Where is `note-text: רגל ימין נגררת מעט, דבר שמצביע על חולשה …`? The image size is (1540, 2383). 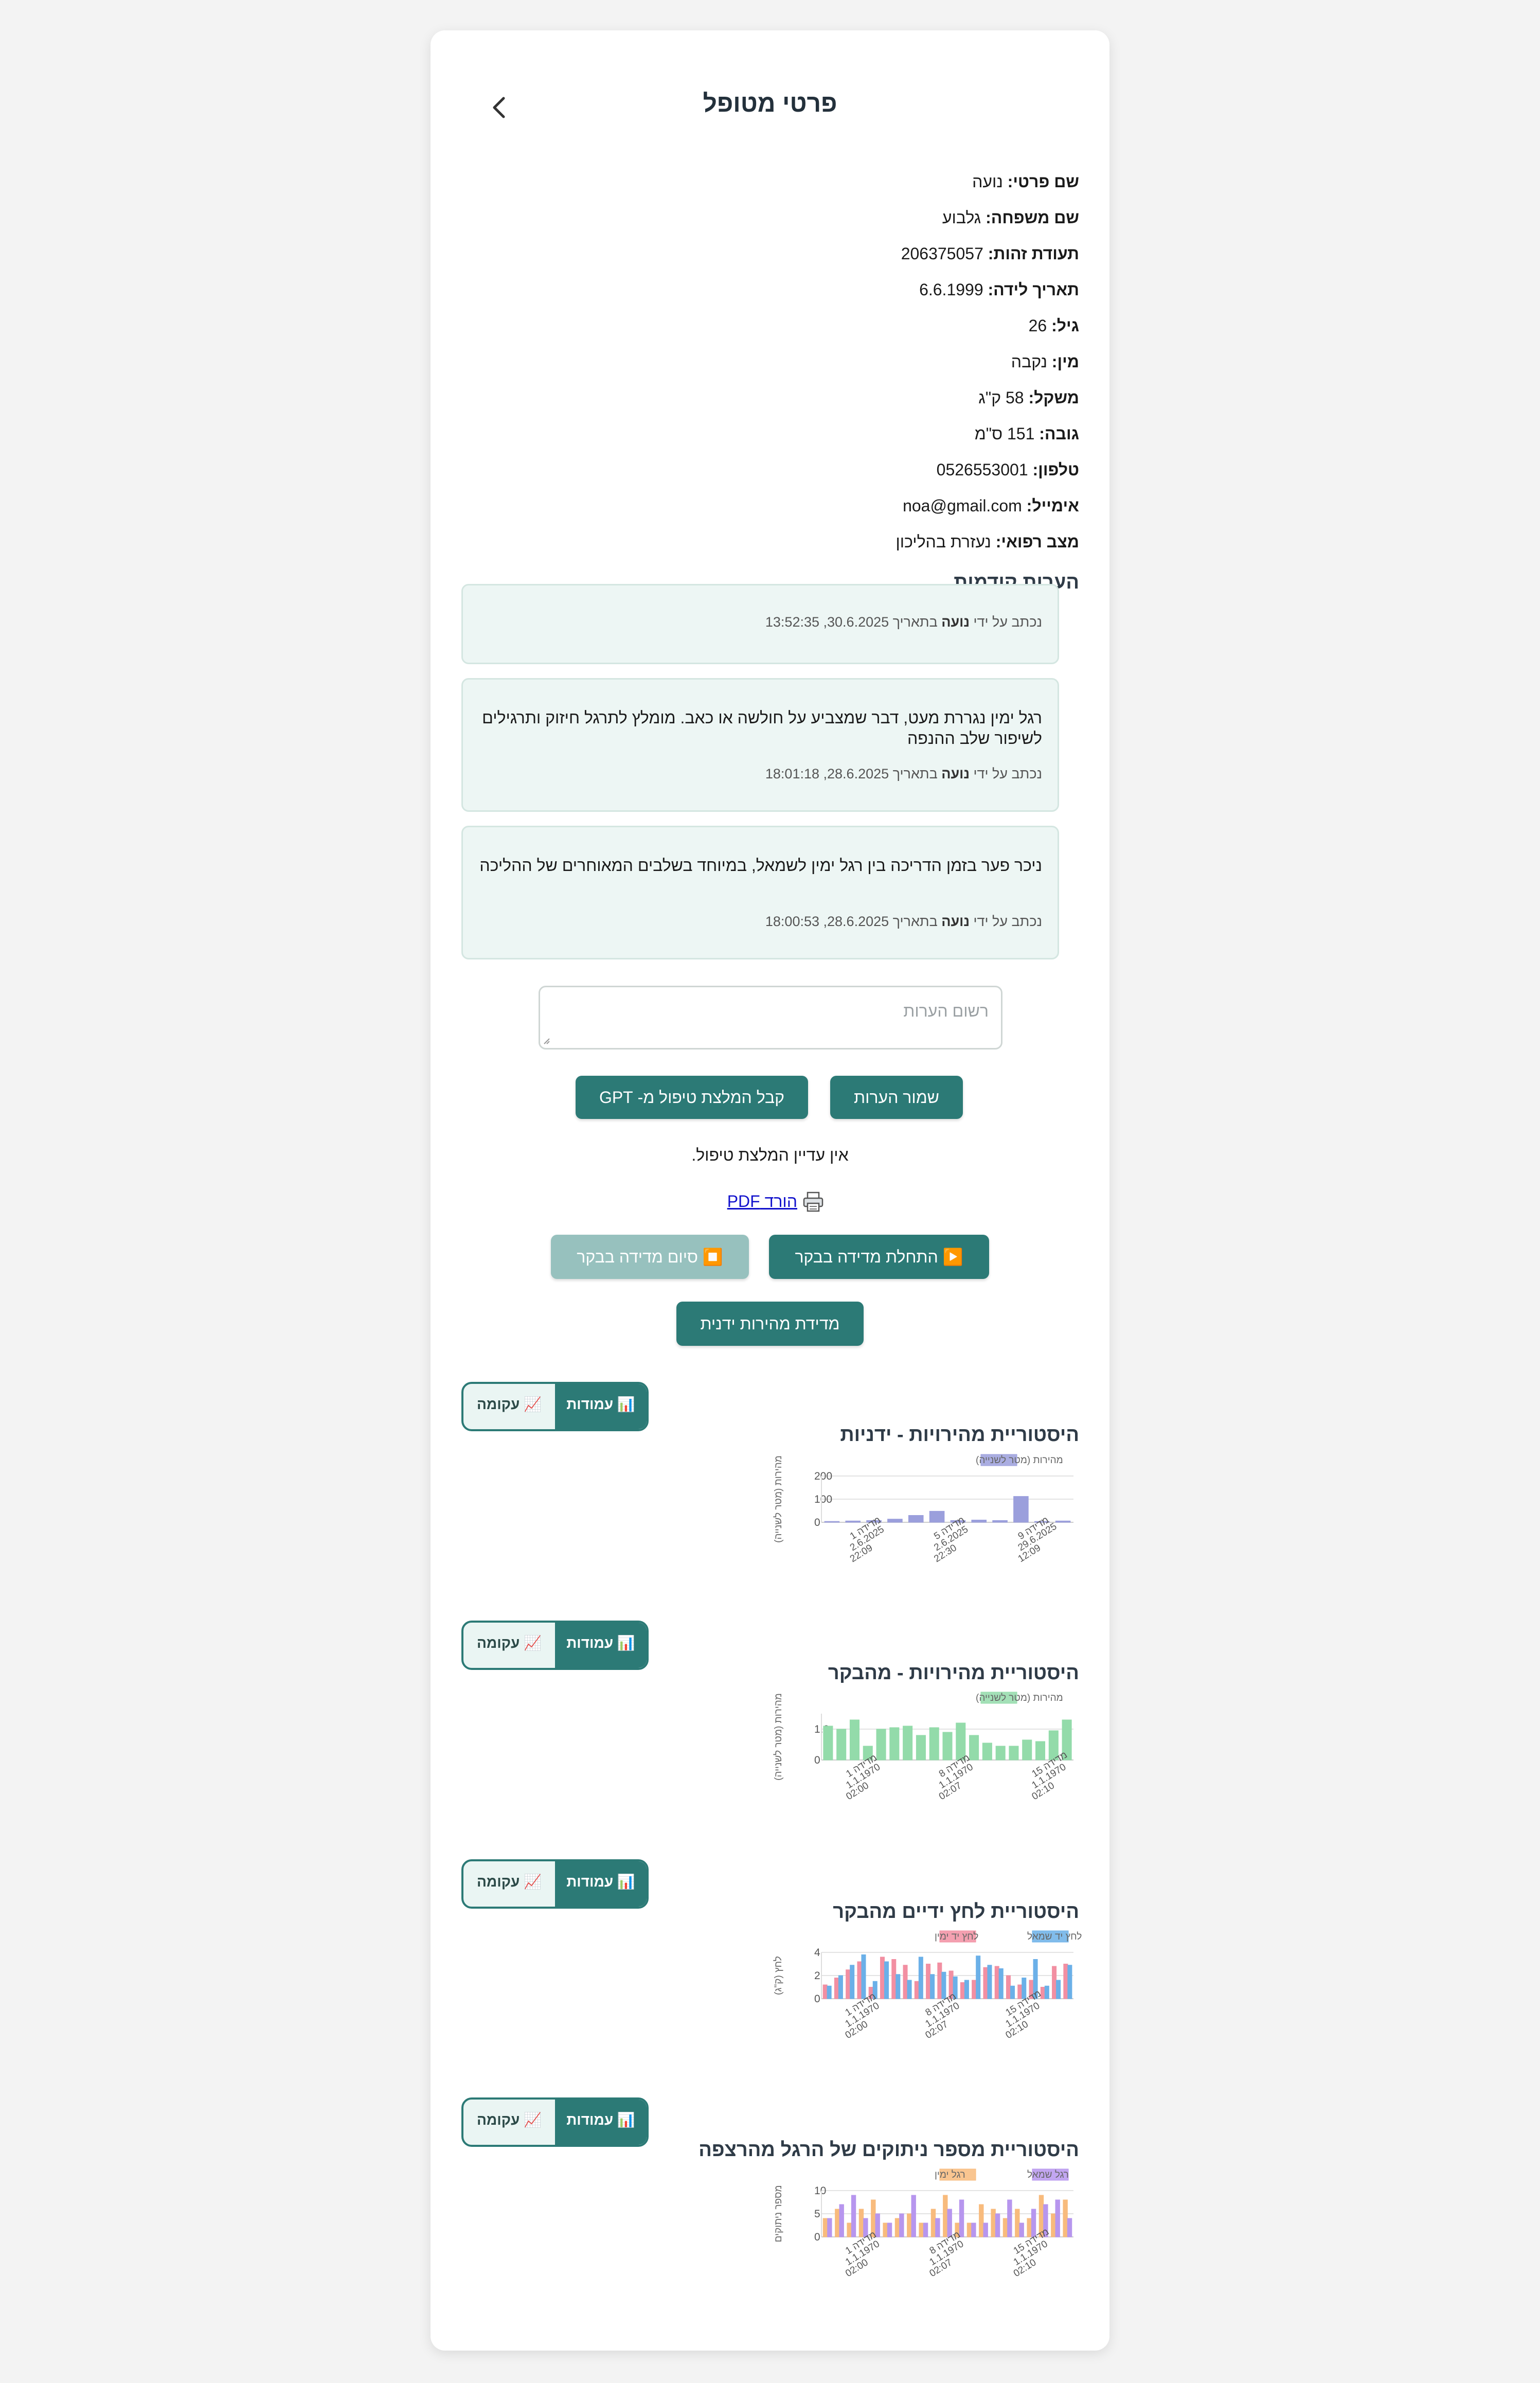 note-text: רגל ימין נגררת מעט, דבר שמצביע על חולשה … is located at coordinates (762, 728).